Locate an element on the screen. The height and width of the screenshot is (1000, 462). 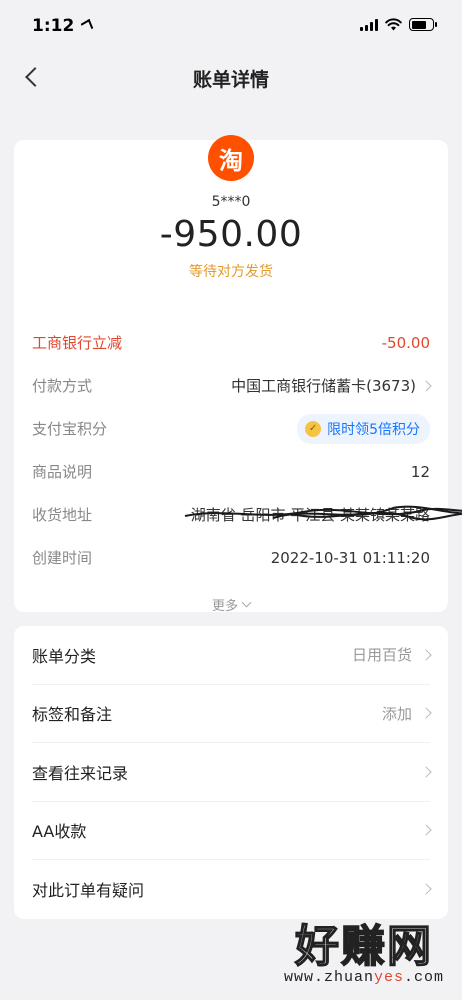
back-button is located at coordinates (33, 77).